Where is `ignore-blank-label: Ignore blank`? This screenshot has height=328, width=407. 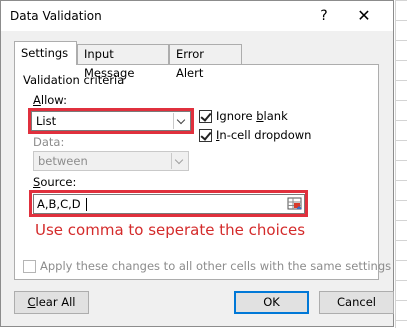
ignore-blank-label: Ignore blank is located at coordinates (252, 116).